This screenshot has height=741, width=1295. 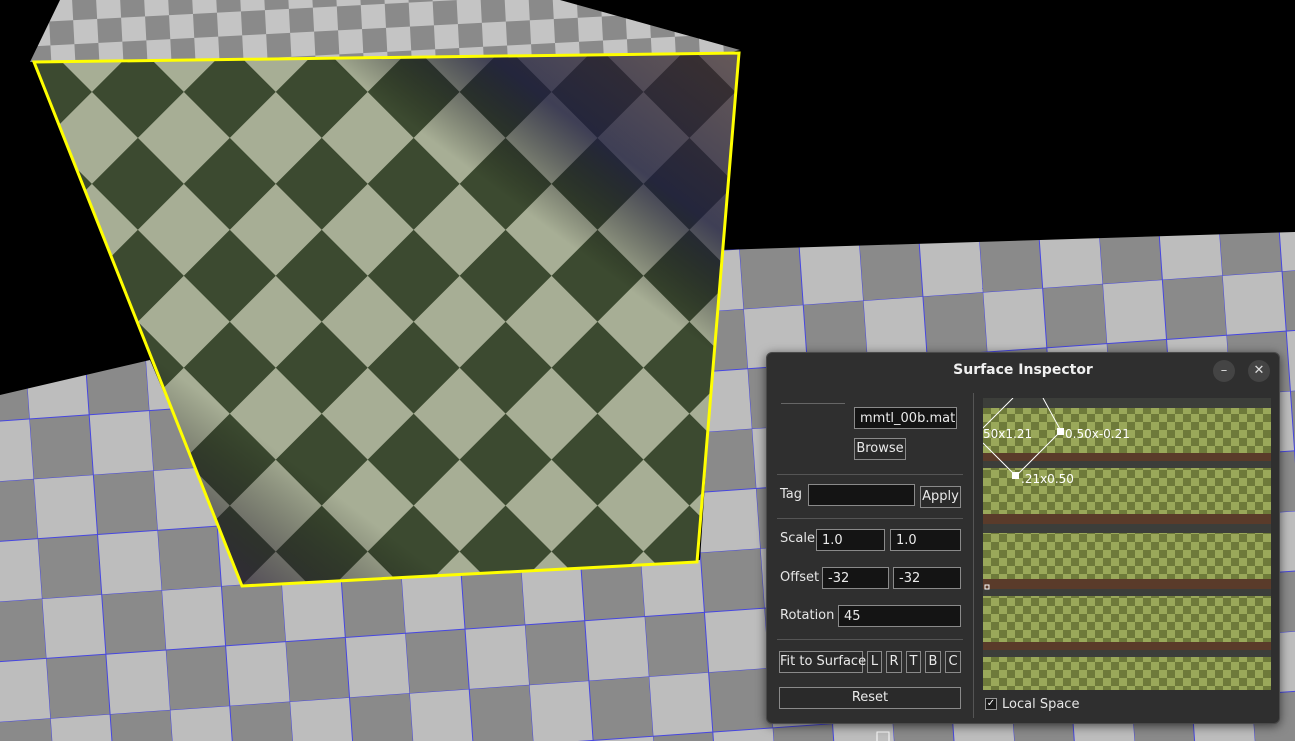 What do you see at coordinates (913, 662) in the screenshot?
I see `align-top-button: T` at bounding box center [913, 662].